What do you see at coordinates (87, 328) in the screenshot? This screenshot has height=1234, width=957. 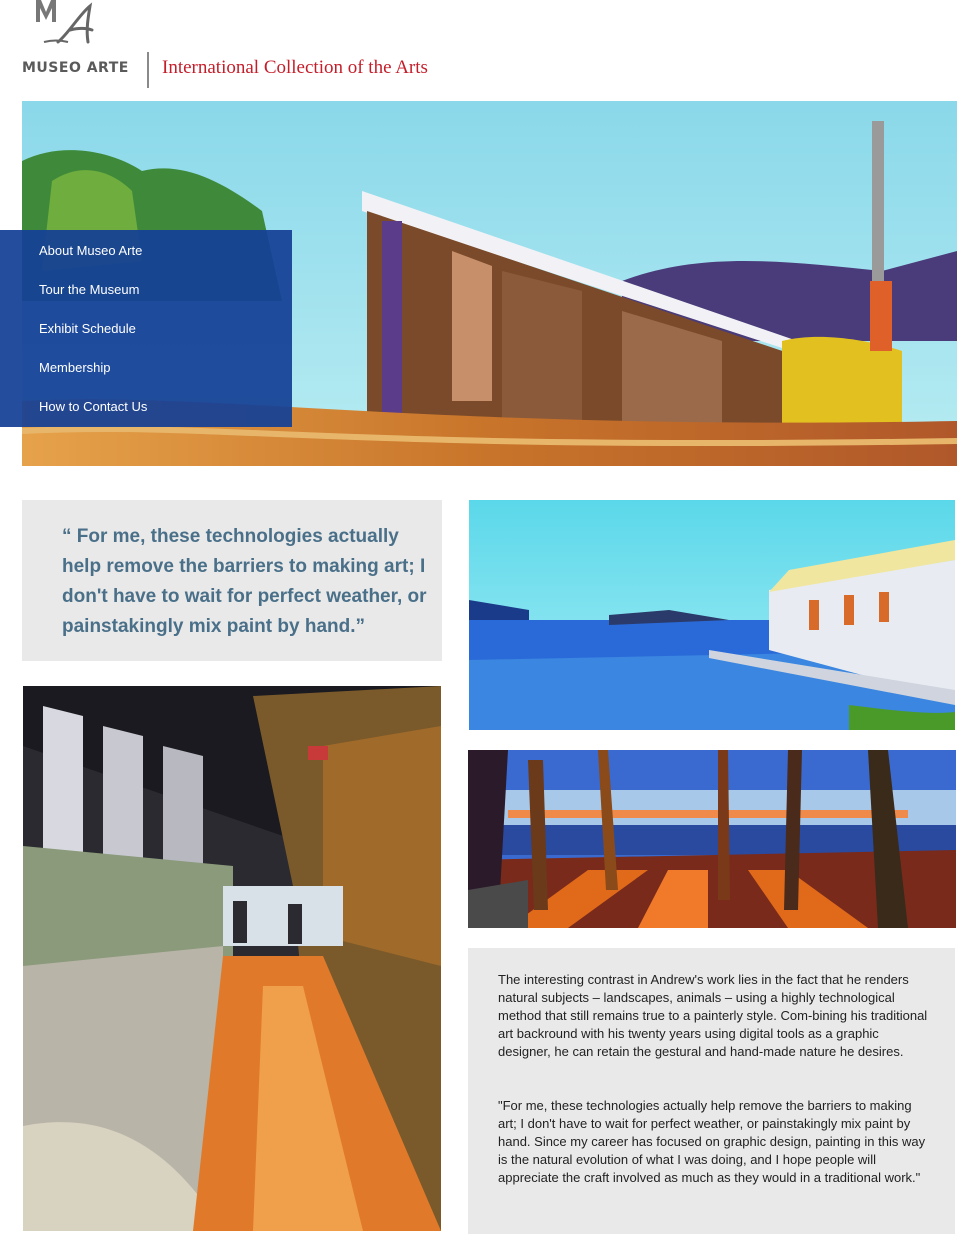 I see `nav-item-exhibit-schedule: Exhibit Schedule` at bounding box center [87, 328].